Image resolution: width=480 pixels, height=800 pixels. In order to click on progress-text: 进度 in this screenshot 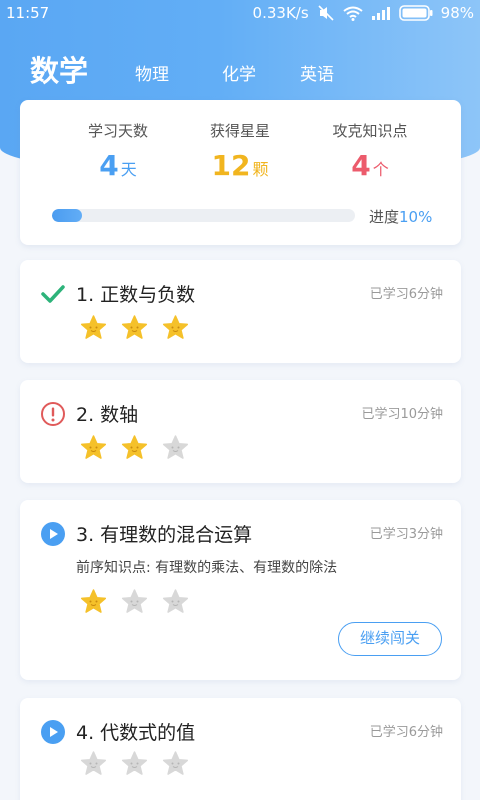, I will do `click(384, 217)`.